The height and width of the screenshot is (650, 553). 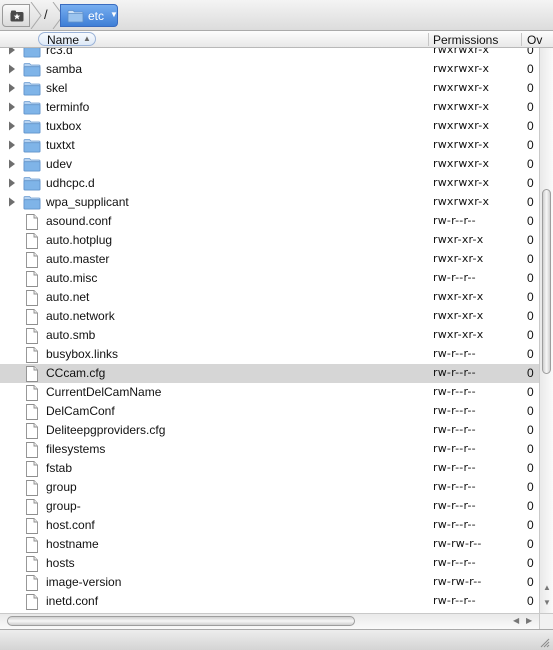 I want to click on file-name: DelCamConf, so click(x=80, y=411).